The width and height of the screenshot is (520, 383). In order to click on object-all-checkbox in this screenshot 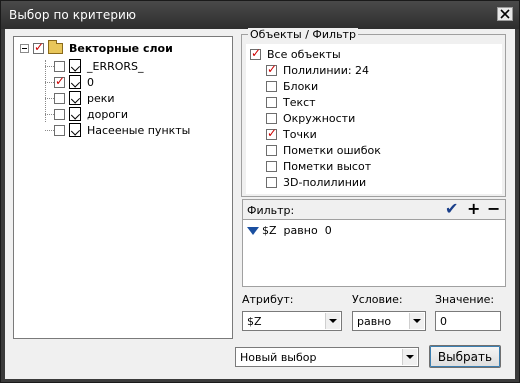, I will do `click(255, 53)`.